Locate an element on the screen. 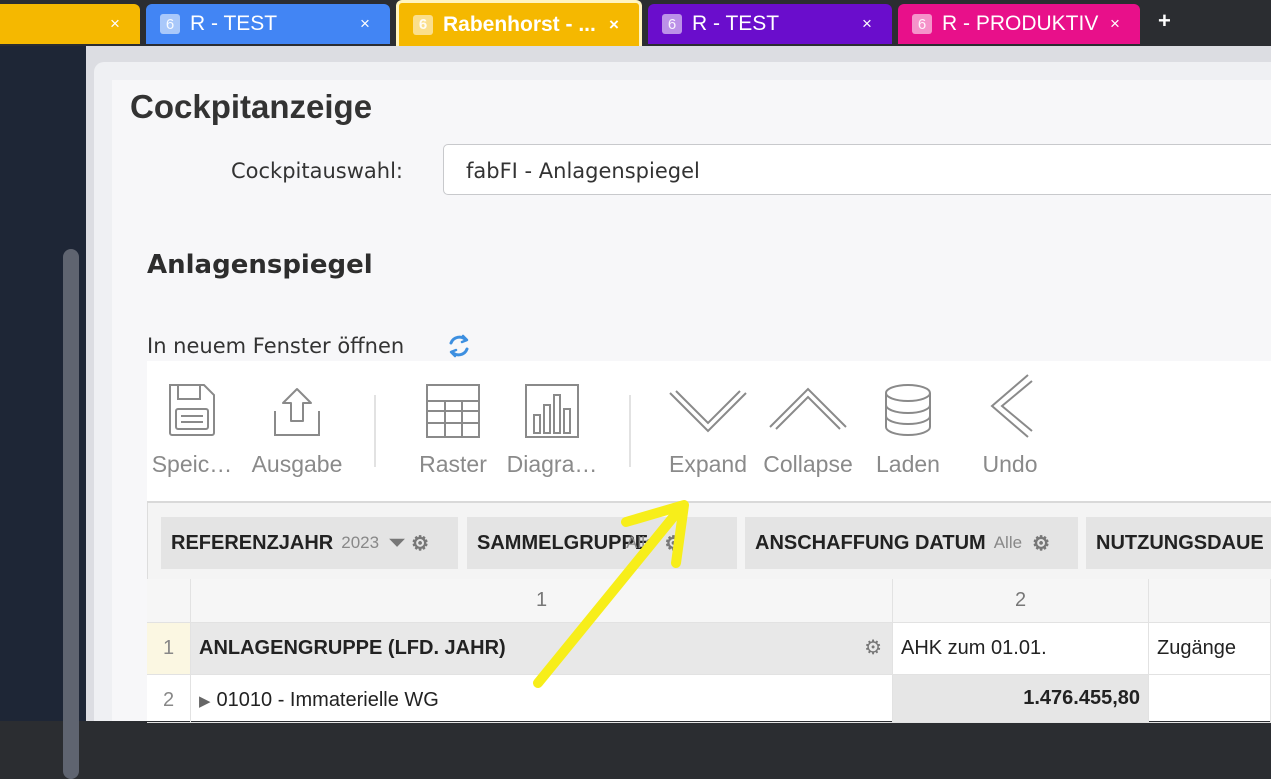 This screenshot has height=779, width=1271. bar-chart-icon is located at coordinates (552, 411).